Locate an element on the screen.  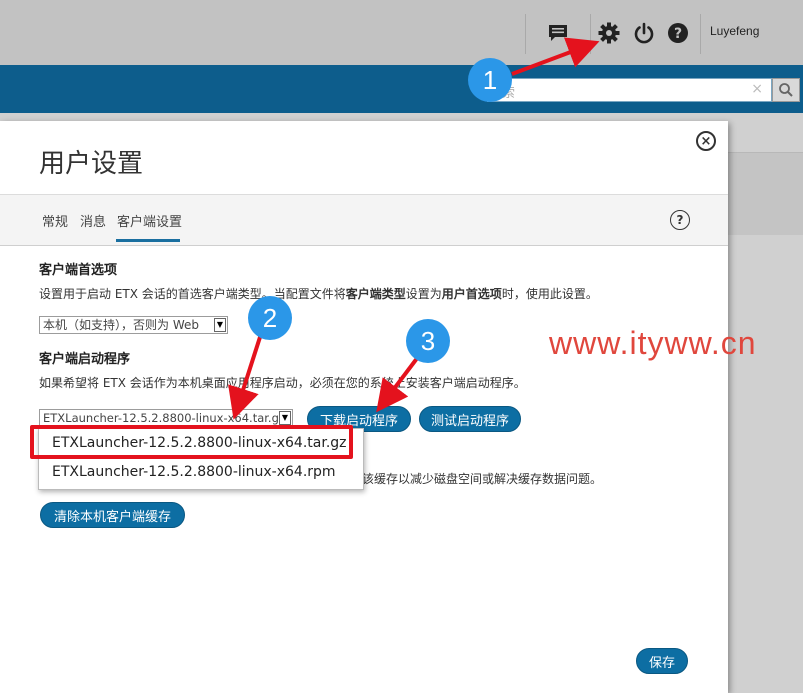
search-clear-icon: × is located at coordinates (757, 89).